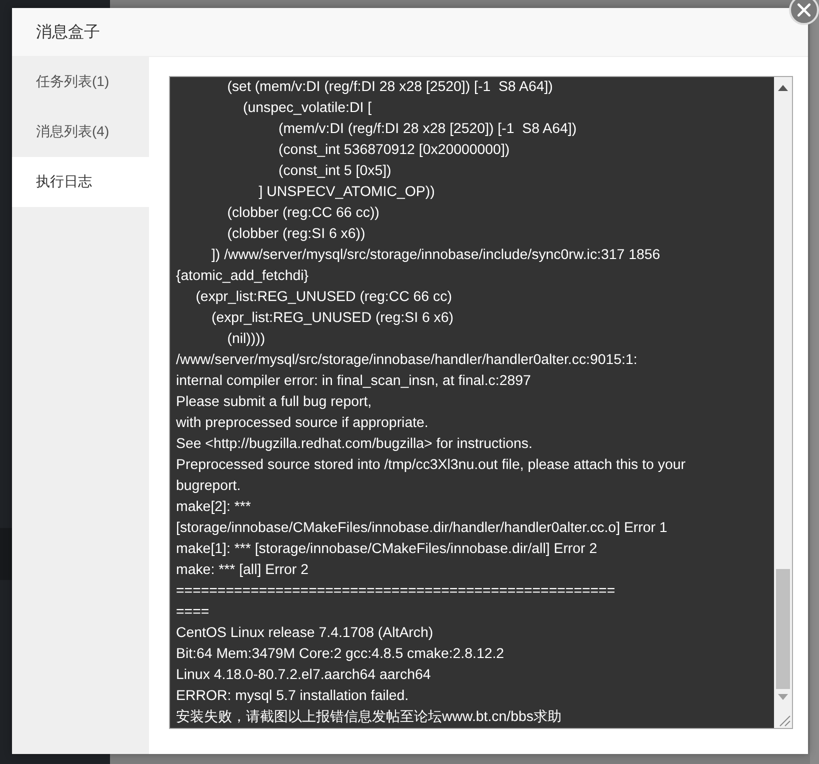 The width and height of the screenshot is (819, 764). What do you see at coordinates (783, 402) in the screenshot?
I see `scrollbar` at bounding box center [783, 402].